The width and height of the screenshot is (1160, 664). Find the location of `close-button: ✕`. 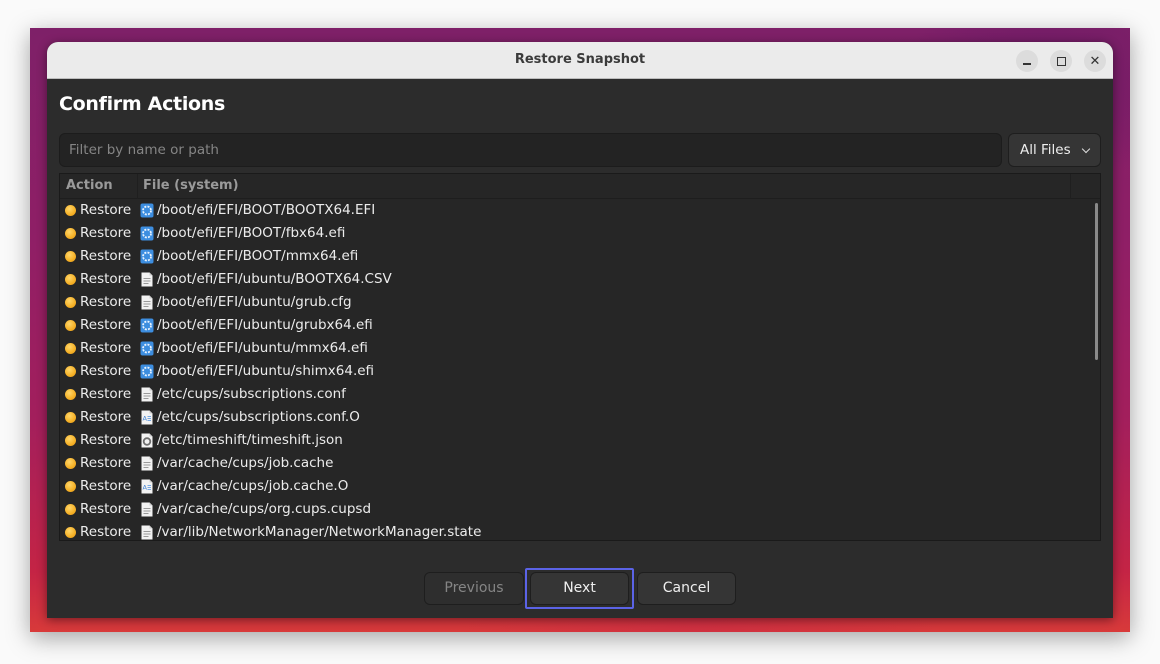

close-button: ✕ is located at coordinates (1095, 61).